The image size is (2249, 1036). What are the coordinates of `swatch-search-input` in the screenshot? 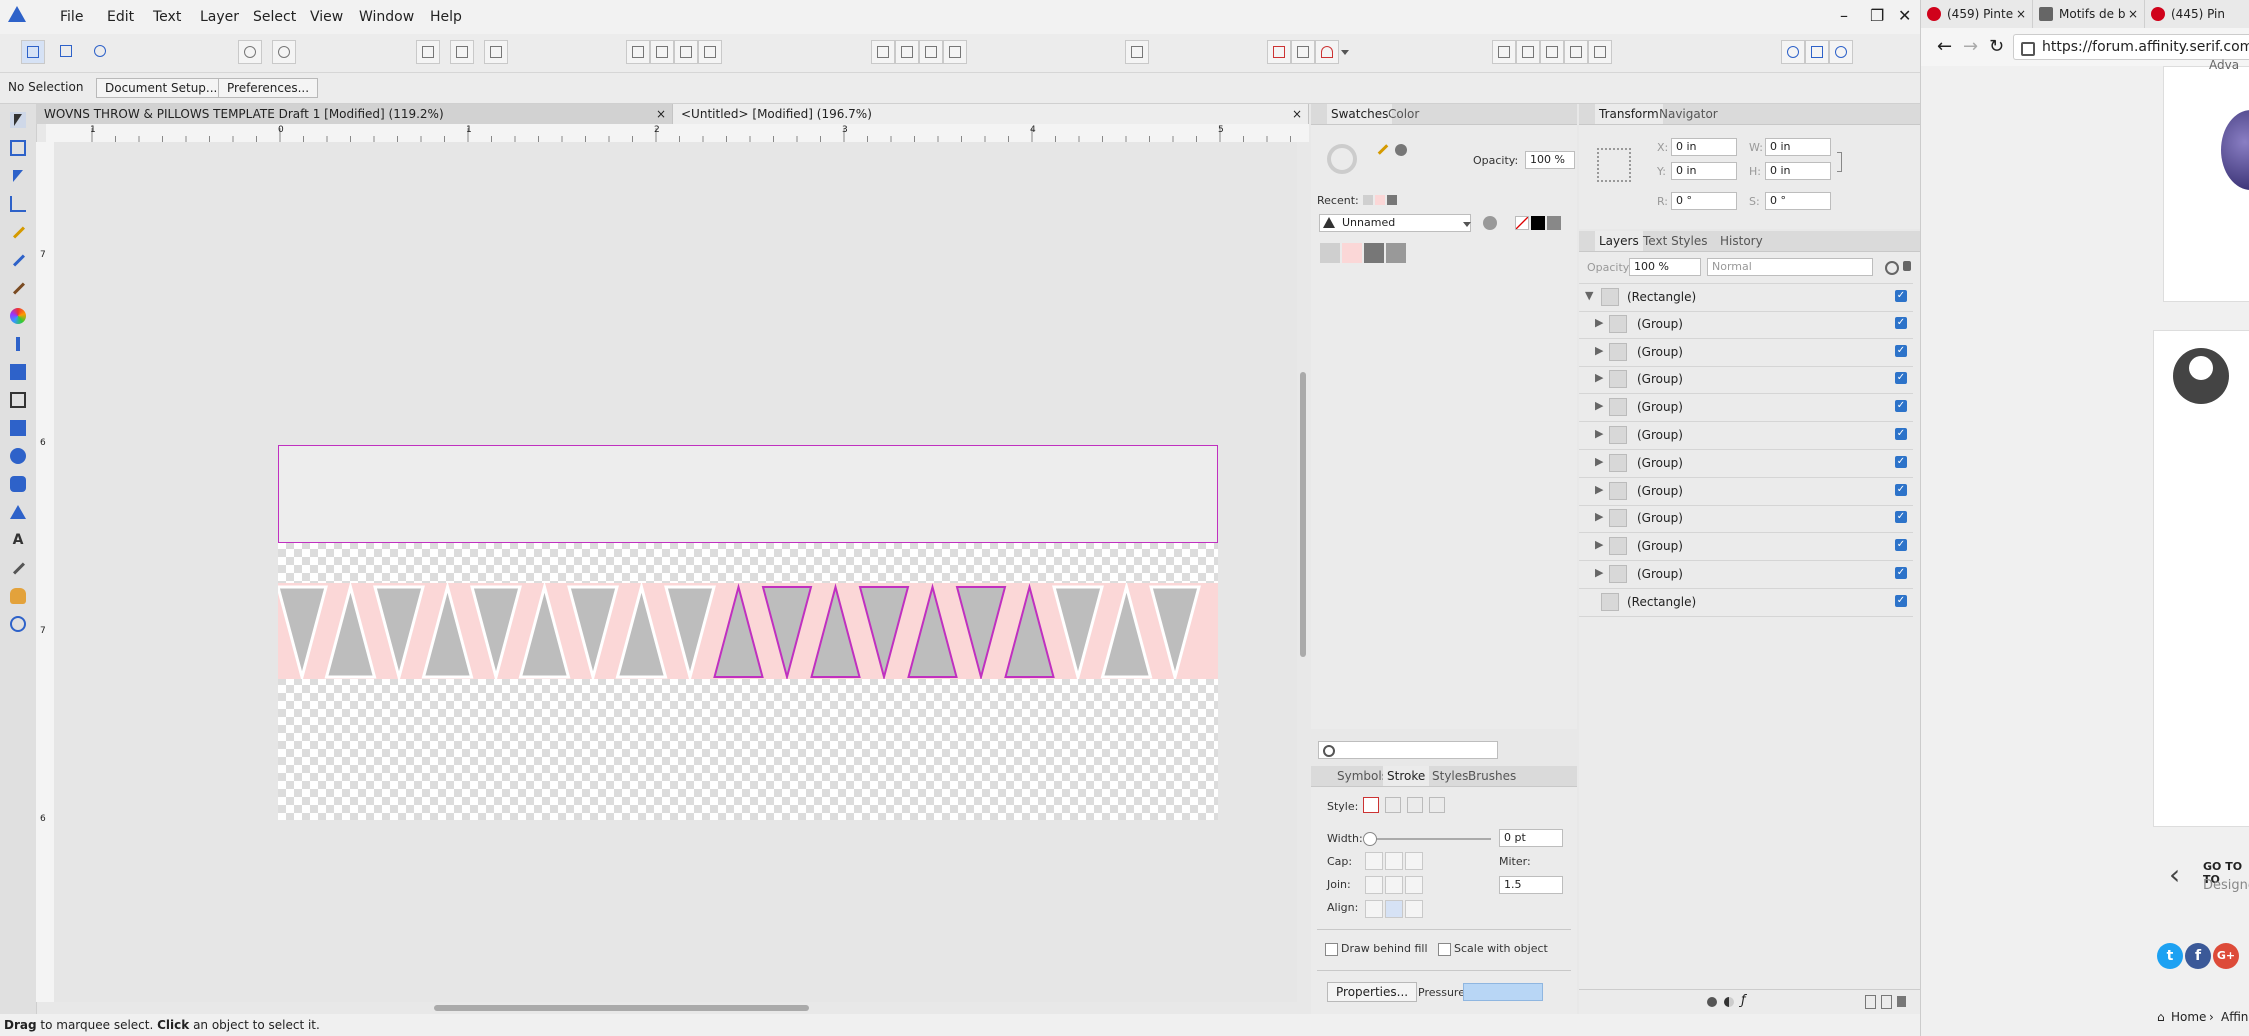 It's located at (1408, 750).